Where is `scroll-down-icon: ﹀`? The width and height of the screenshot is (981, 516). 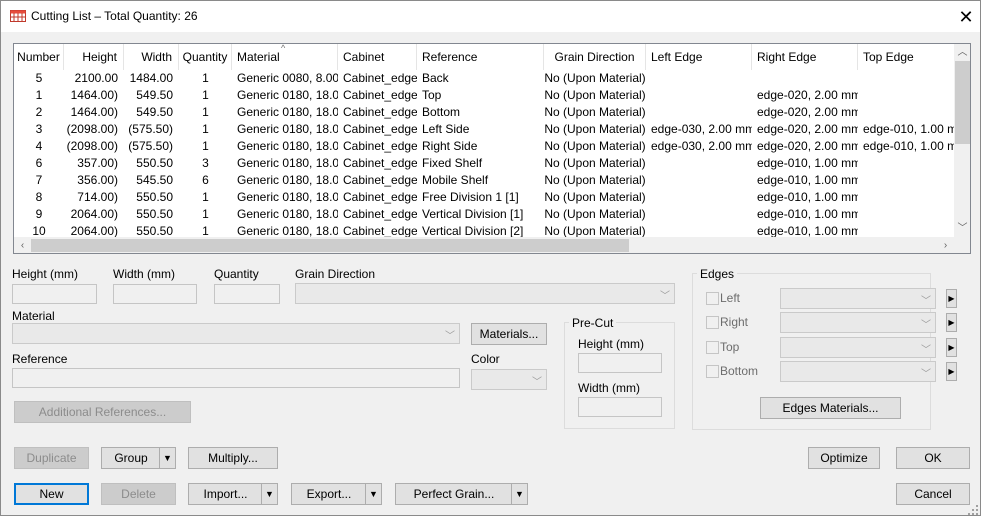 scroll-down-icon: ﹀ is located at coordinates (962, 228).